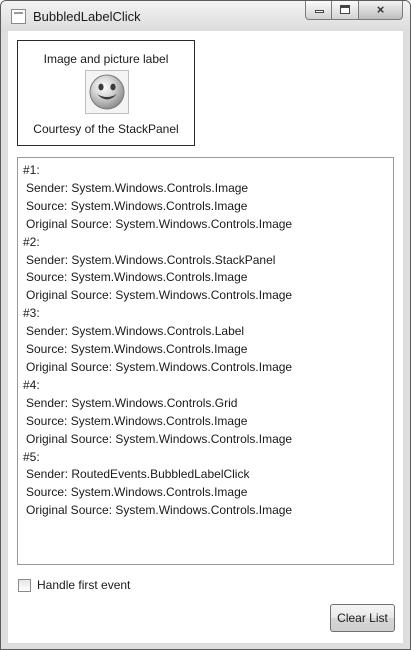 This screenshot has width=411, height=650. Describe the element at coordinates (31, 241) in the screenshot. I see `event-number: #2:` at that location.